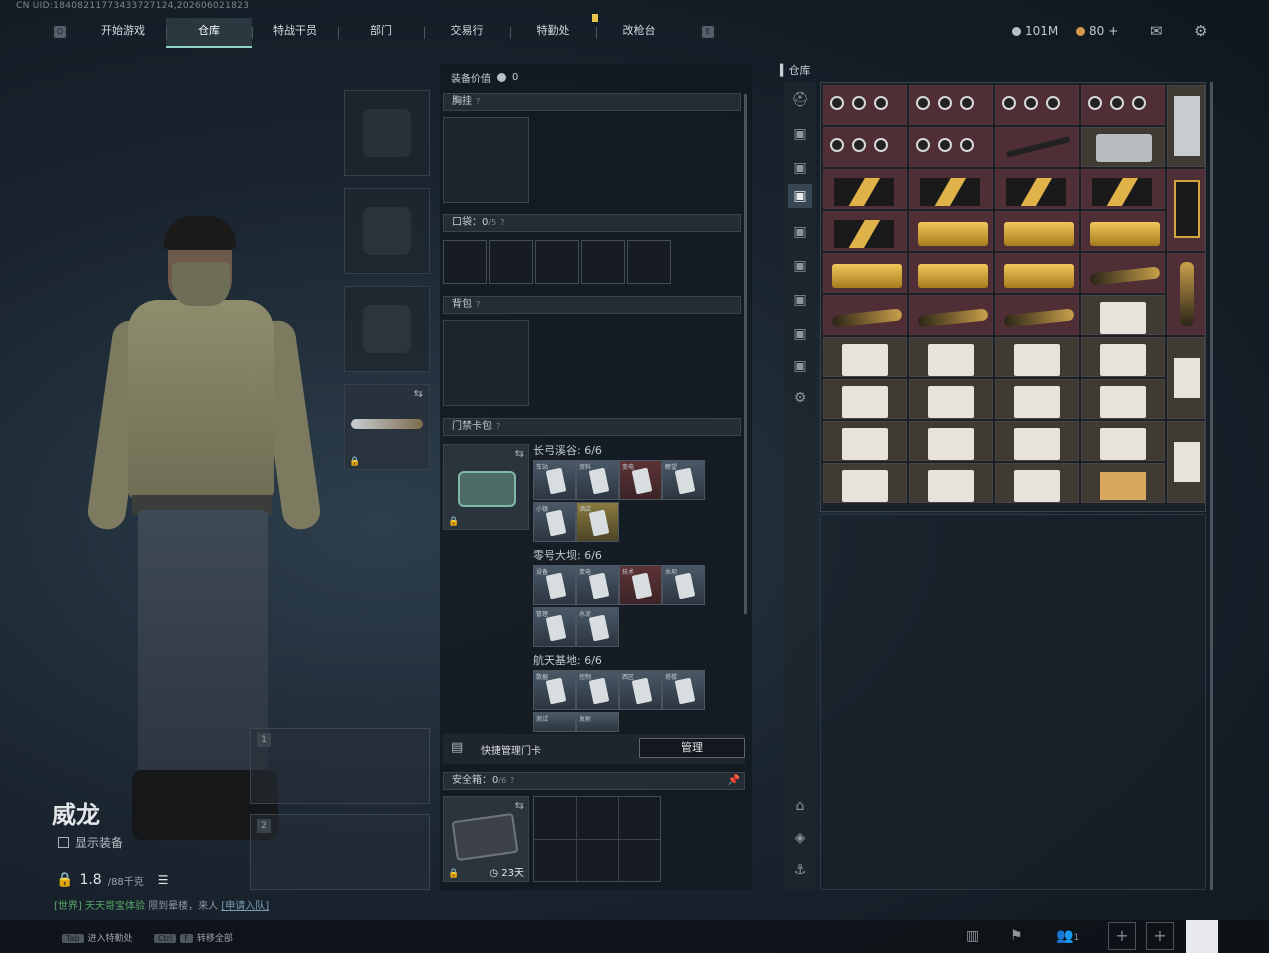 This screenshot has width=1269, height=953. I want to click on keycard: 西区, so click(640, 690).